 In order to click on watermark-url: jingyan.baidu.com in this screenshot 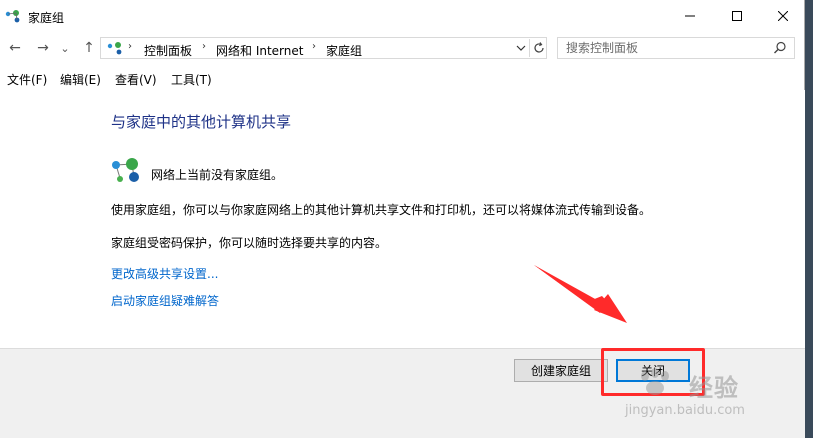, I will do `click(685, 410)`.